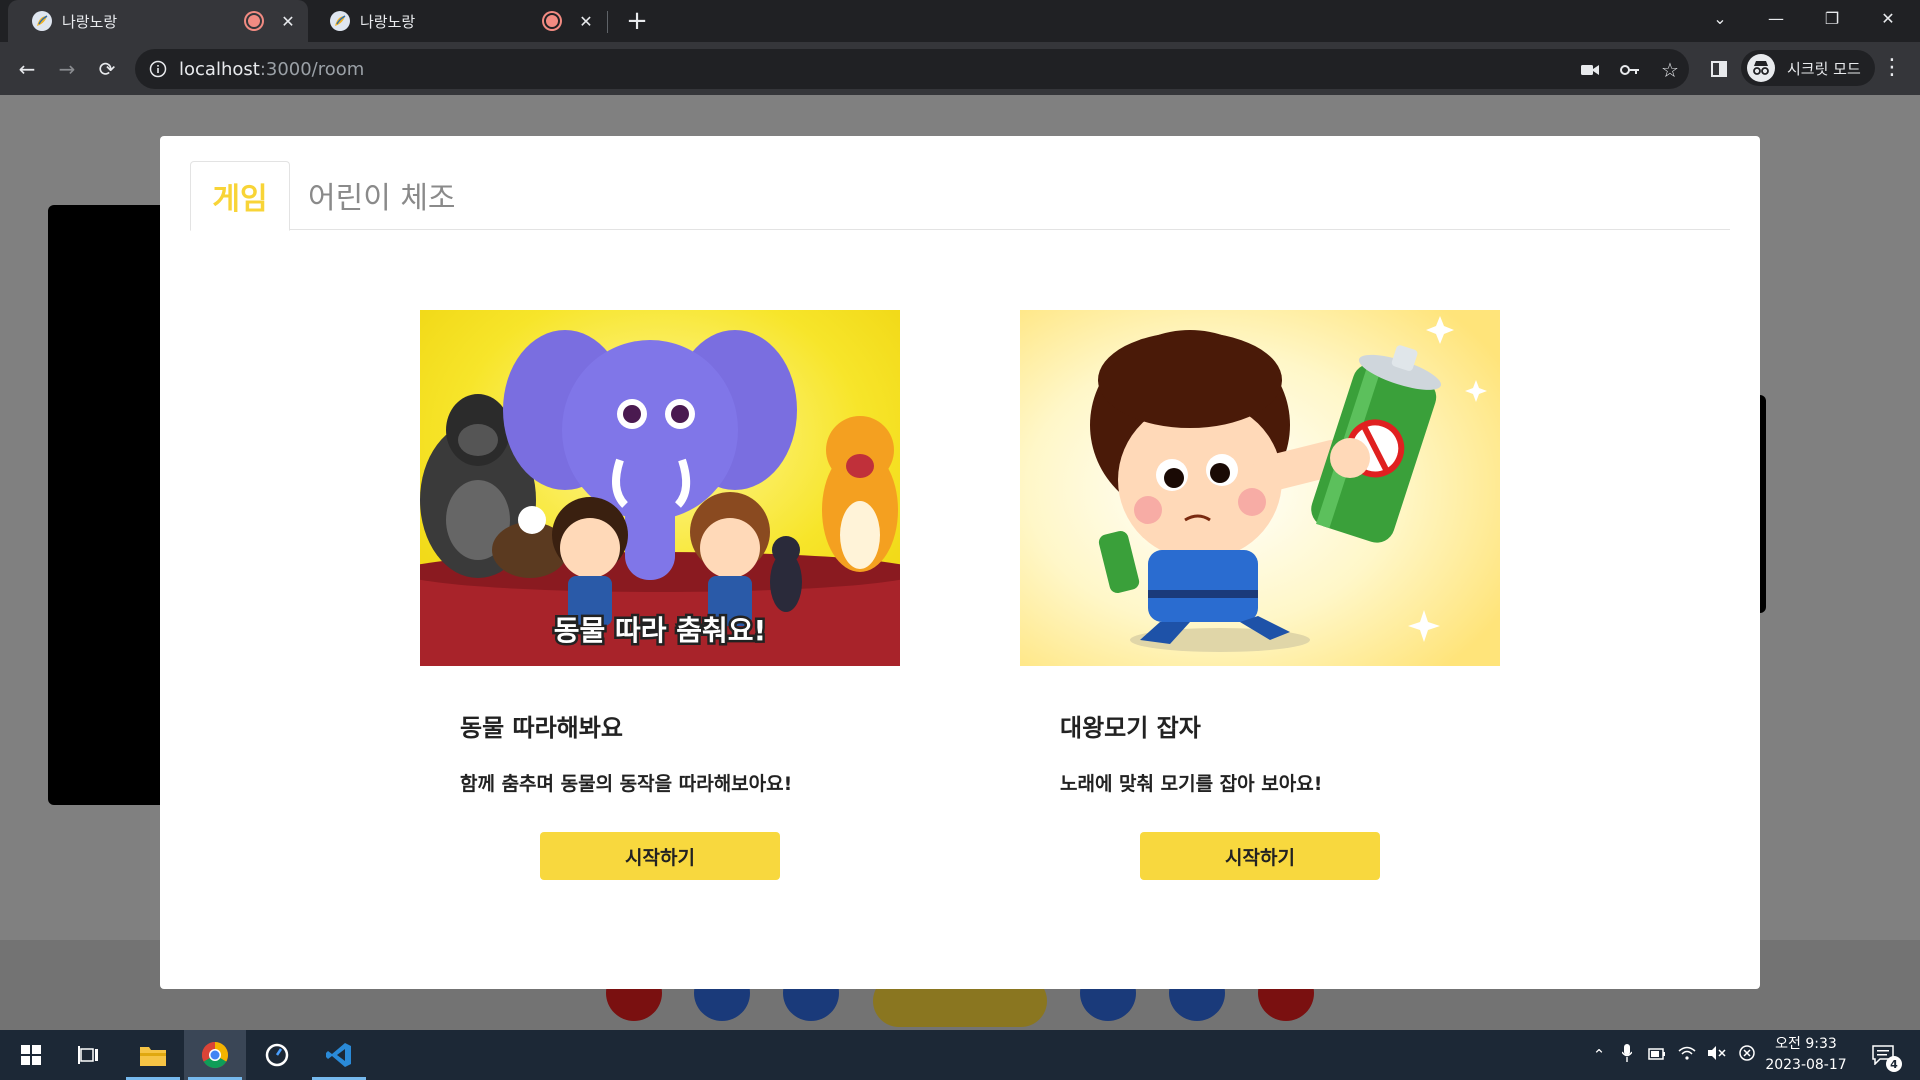 This screenshot has height=1080, width=1920. I want to click on game-card-mosquito: 대왕모기 잡자 노래에 맞춰 모기를 잡아 보아요! 시작하기, so click(1260, 595).